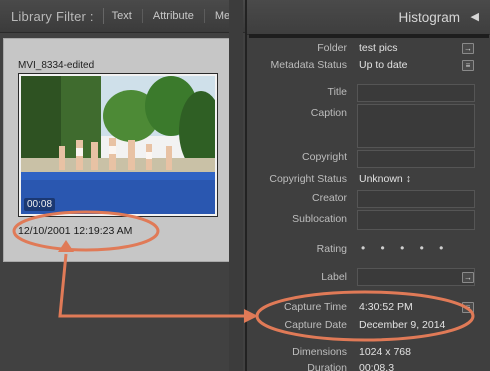 The height and width of the screenshot is (371, 490). Describe the element at coordinates (468, 65) in the screenshot. I see `list-icon: ≡` at that location.